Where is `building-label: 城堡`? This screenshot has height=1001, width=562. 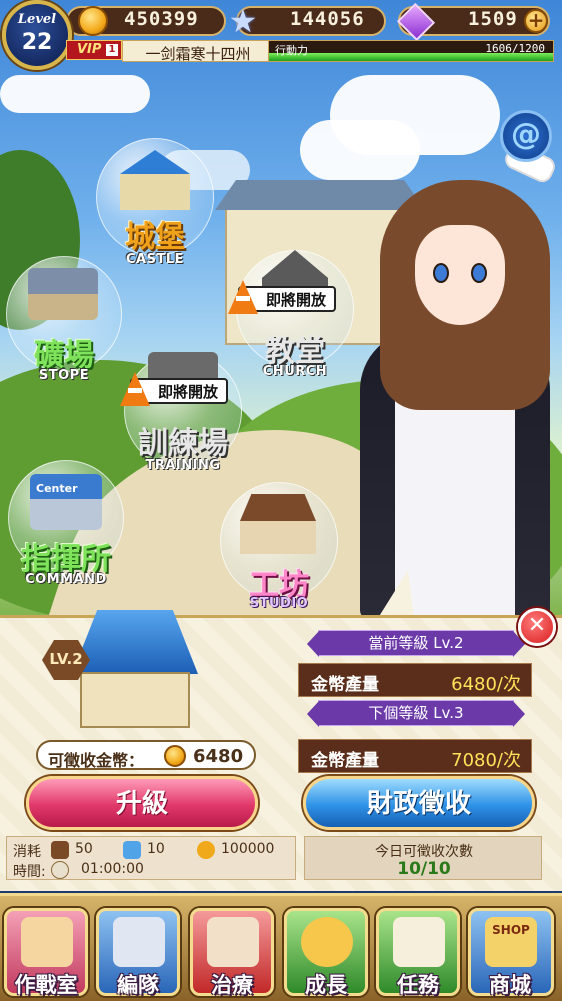
building-label: 城堡 is located at coordinates (155, 237).